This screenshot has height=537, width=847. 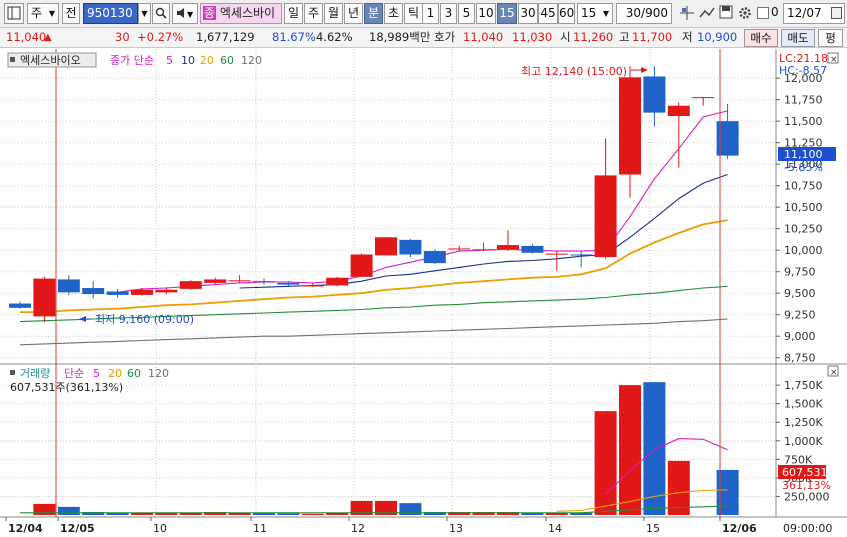 What do you see at coordinates (624, 37) in the screenshot?
I see `high-label: 고` at bounding box center [624, 37].